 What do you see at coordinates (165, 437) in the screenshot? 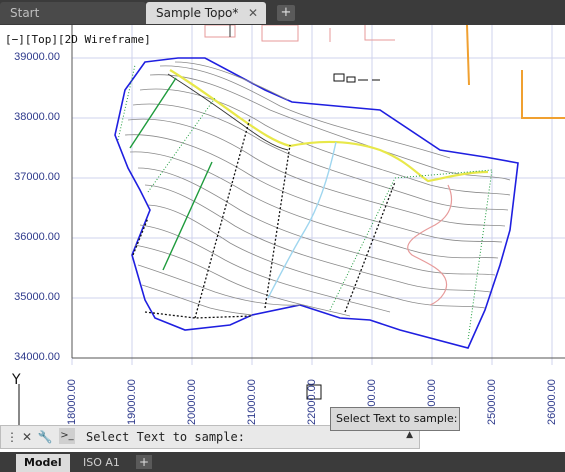
I see `command-input: Select Text to sample:` at bounding box center [165, 437].